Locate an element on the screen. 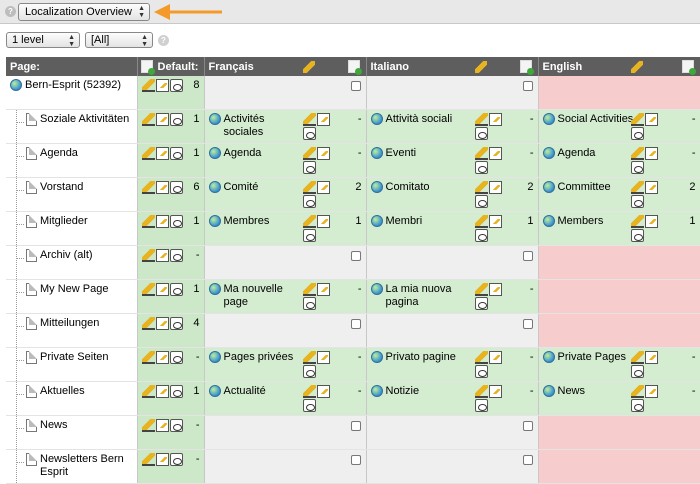  page-title: Aktuelles is located at coordinates (62, 391).